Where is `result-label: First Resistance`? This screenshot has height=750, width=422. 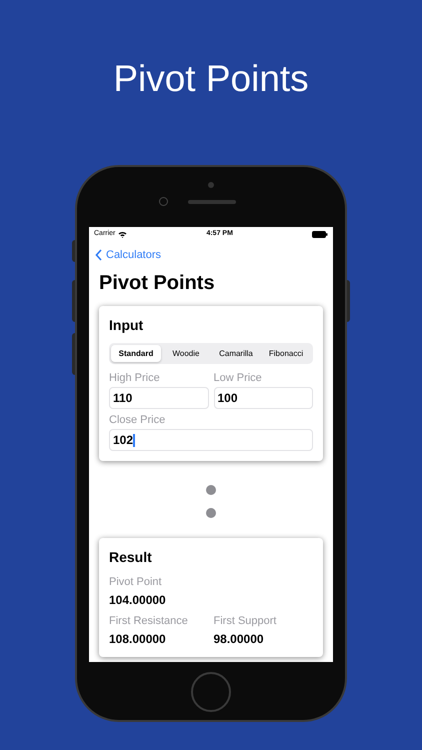 result-label: First Resistance is located at coordinates (149, 621).